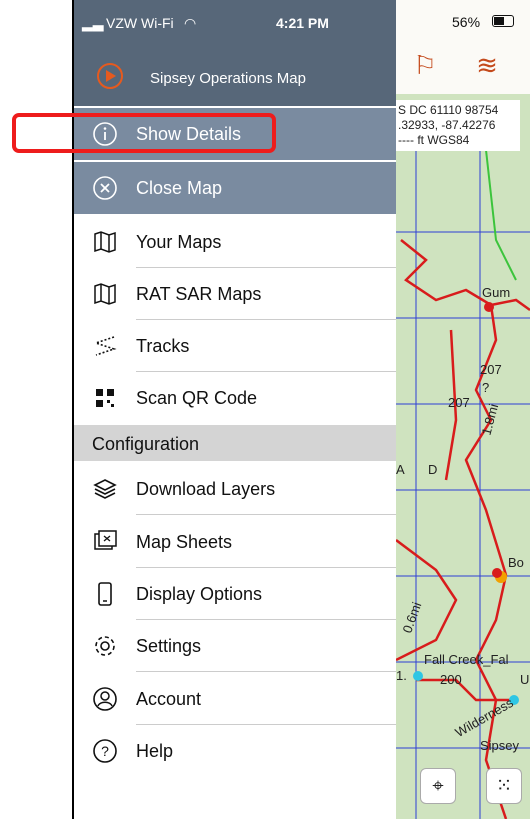 Image resolution: width=530 pixels, height=819 pixels. What do you see at coordinates (466, 659) in the screenshot?
I see `map-label-falls: Fall Creek_Fal` at bounding box center [466, 659].